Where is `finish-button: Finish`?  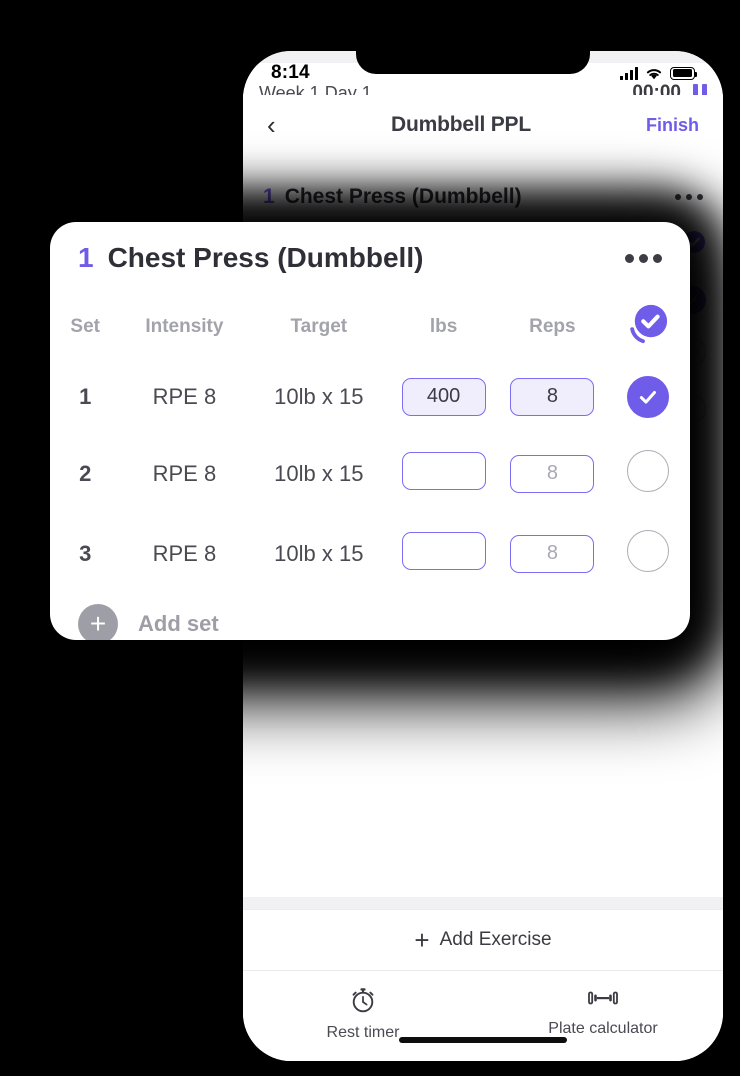
finish-button: Finish is located at coordinates (662, 125).